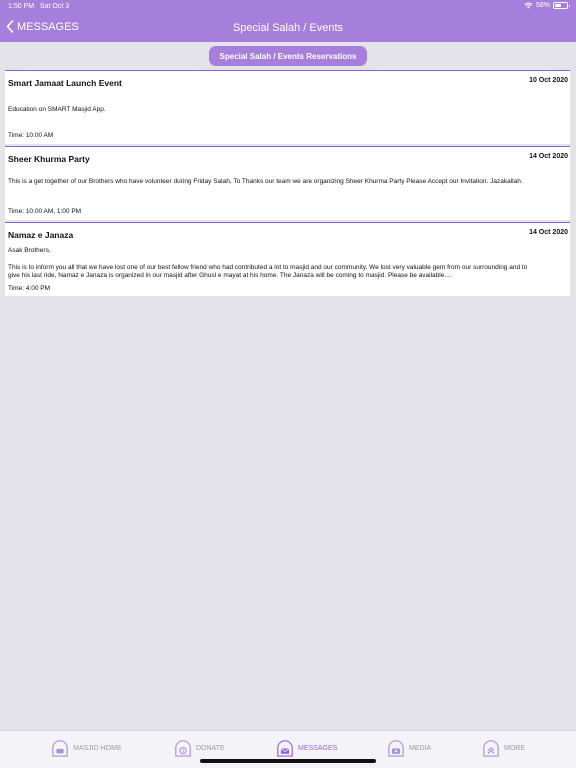 This screenshot has width=576, height=768. I want to click on tab-more: MORE, so click(503, 748).